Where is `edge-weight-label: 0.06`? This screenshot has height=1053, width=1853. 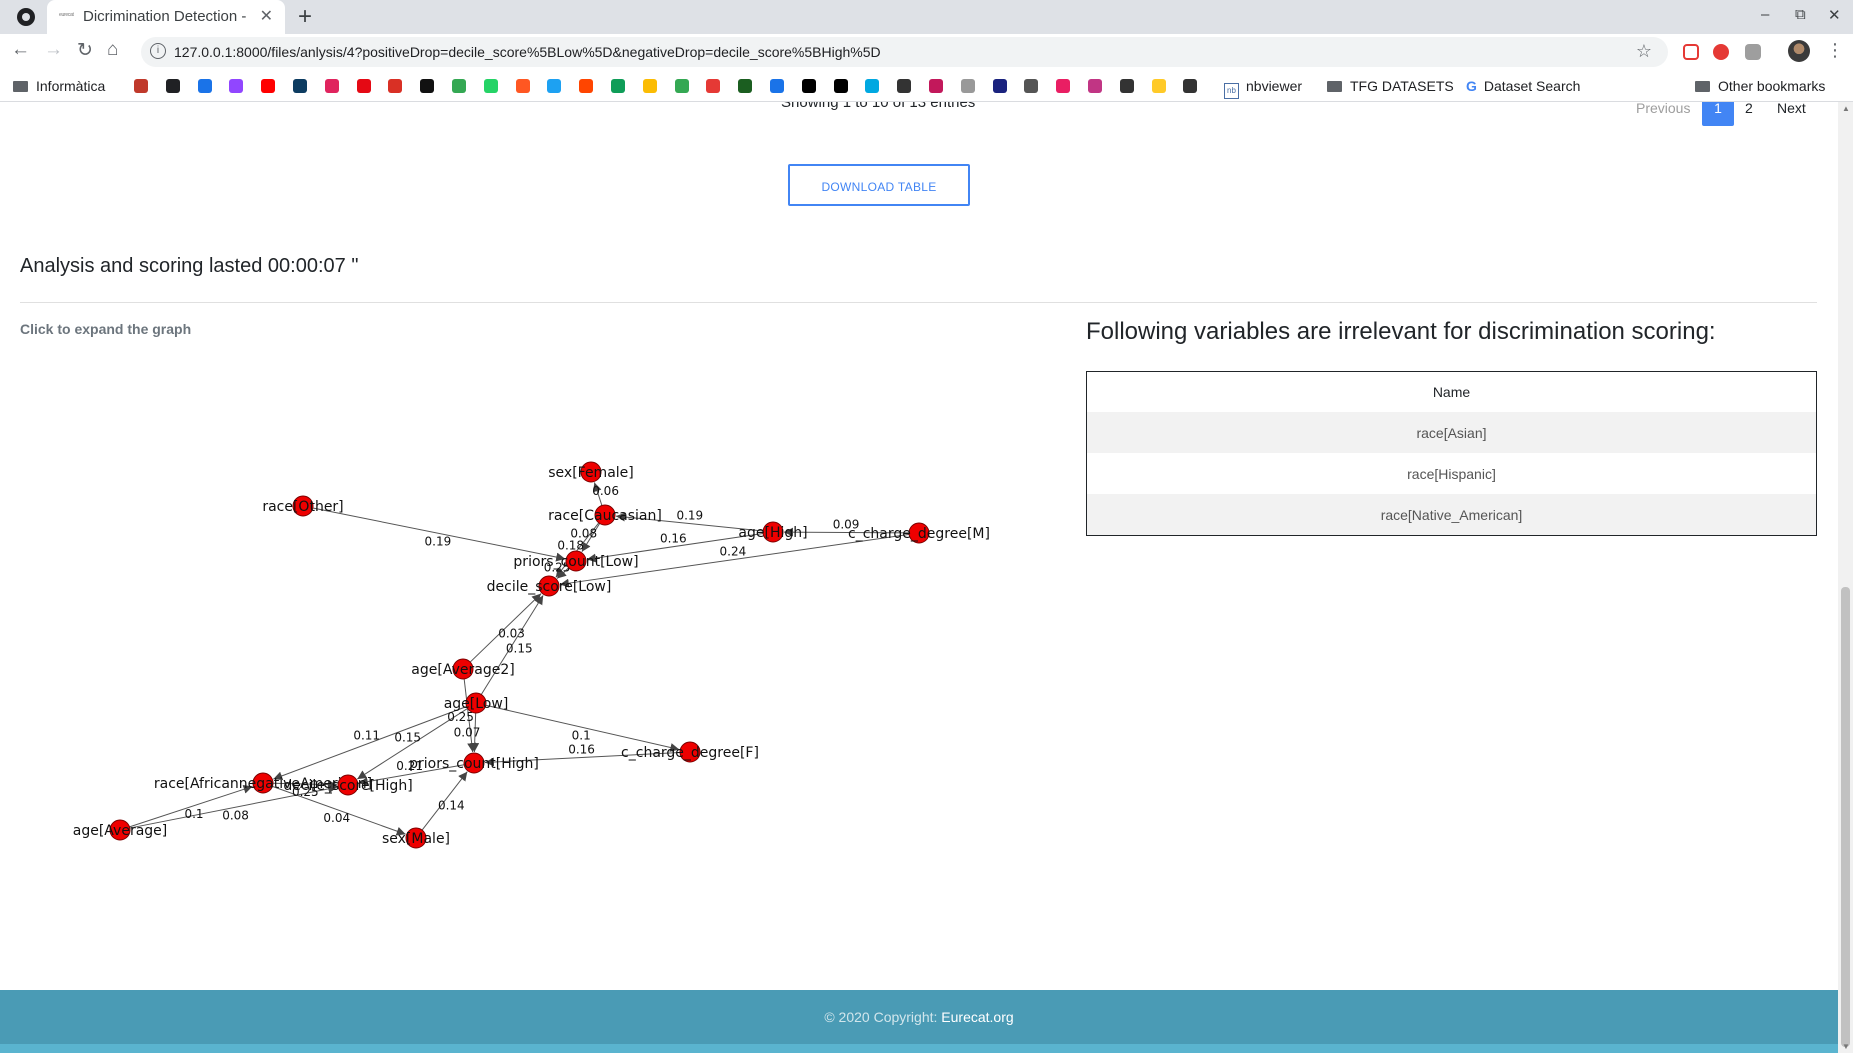 edge-weight-label: 0.06 is located at coordinates (605, 491).